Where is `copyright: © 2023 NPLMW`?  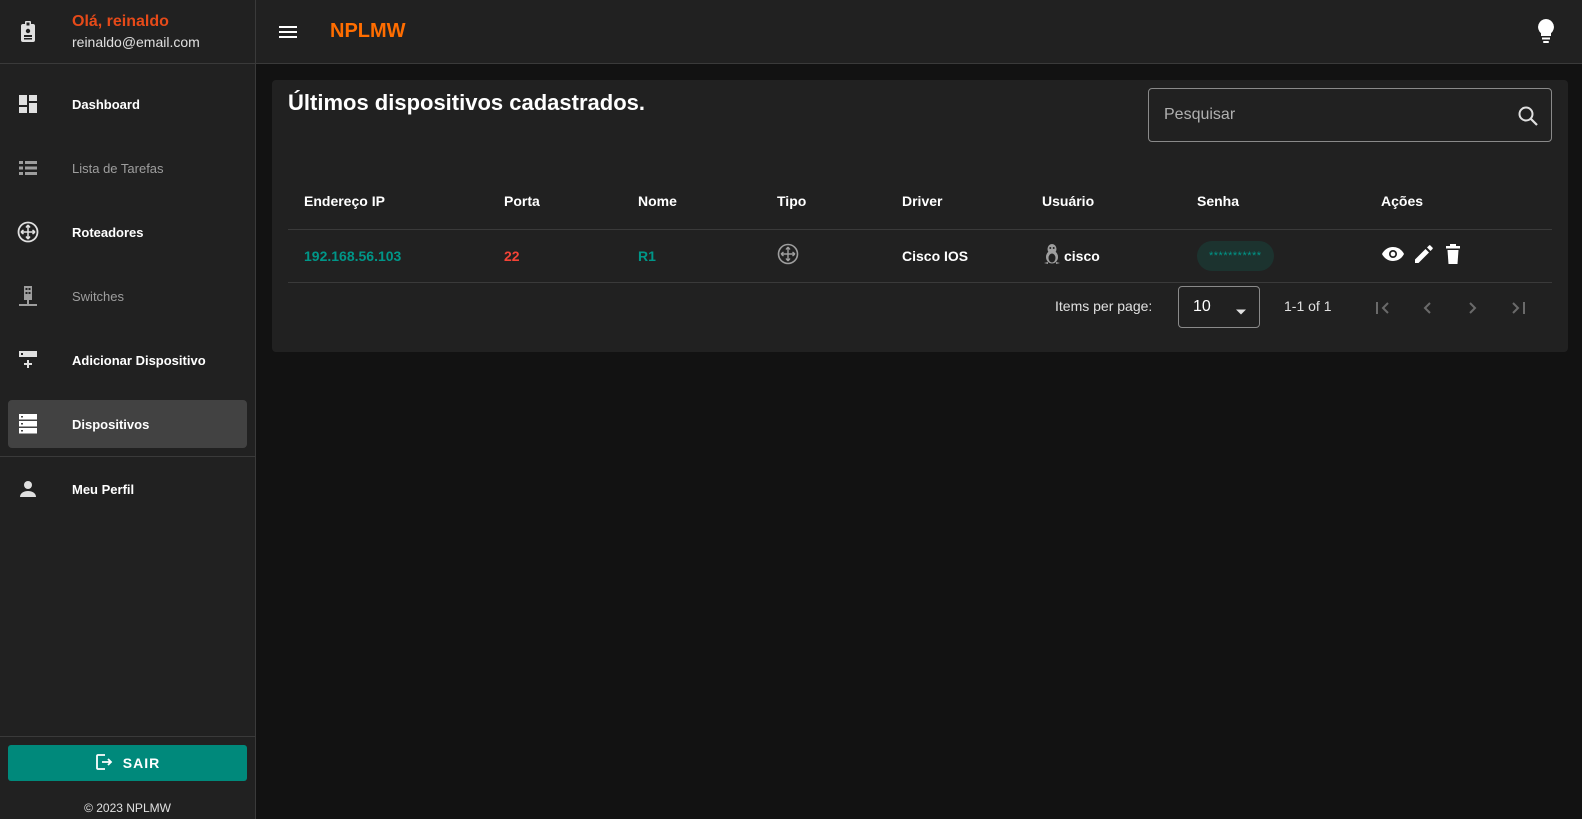 copyright: © 2023 NPLMW is located at coordinates (127, 808).